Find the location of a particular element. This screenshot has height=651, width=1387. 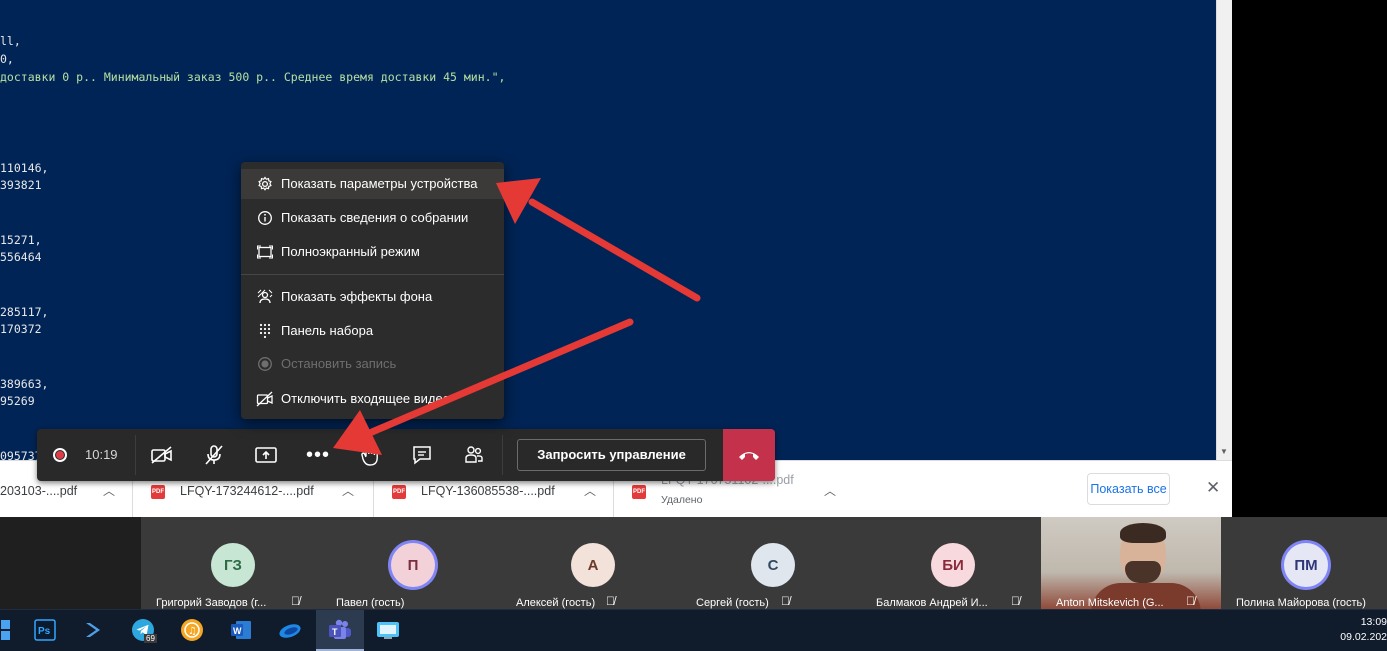

download-status: Удалено is located at coordinates (682, 500).